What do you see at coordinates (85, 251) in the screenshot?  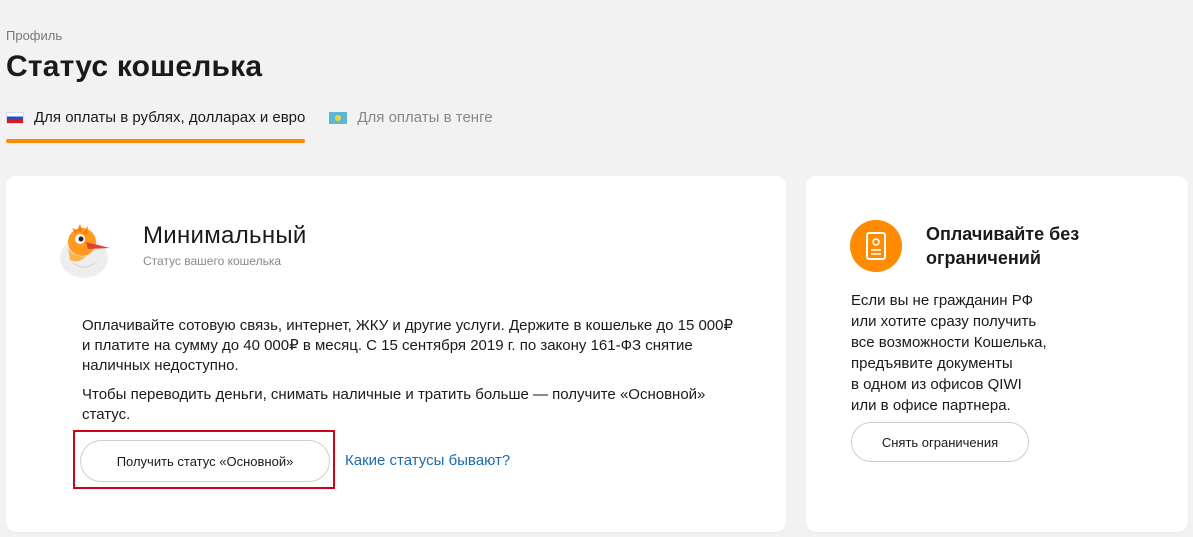 I see `qiwi-bird-mascot-icon` at bounding box center [85, 251].